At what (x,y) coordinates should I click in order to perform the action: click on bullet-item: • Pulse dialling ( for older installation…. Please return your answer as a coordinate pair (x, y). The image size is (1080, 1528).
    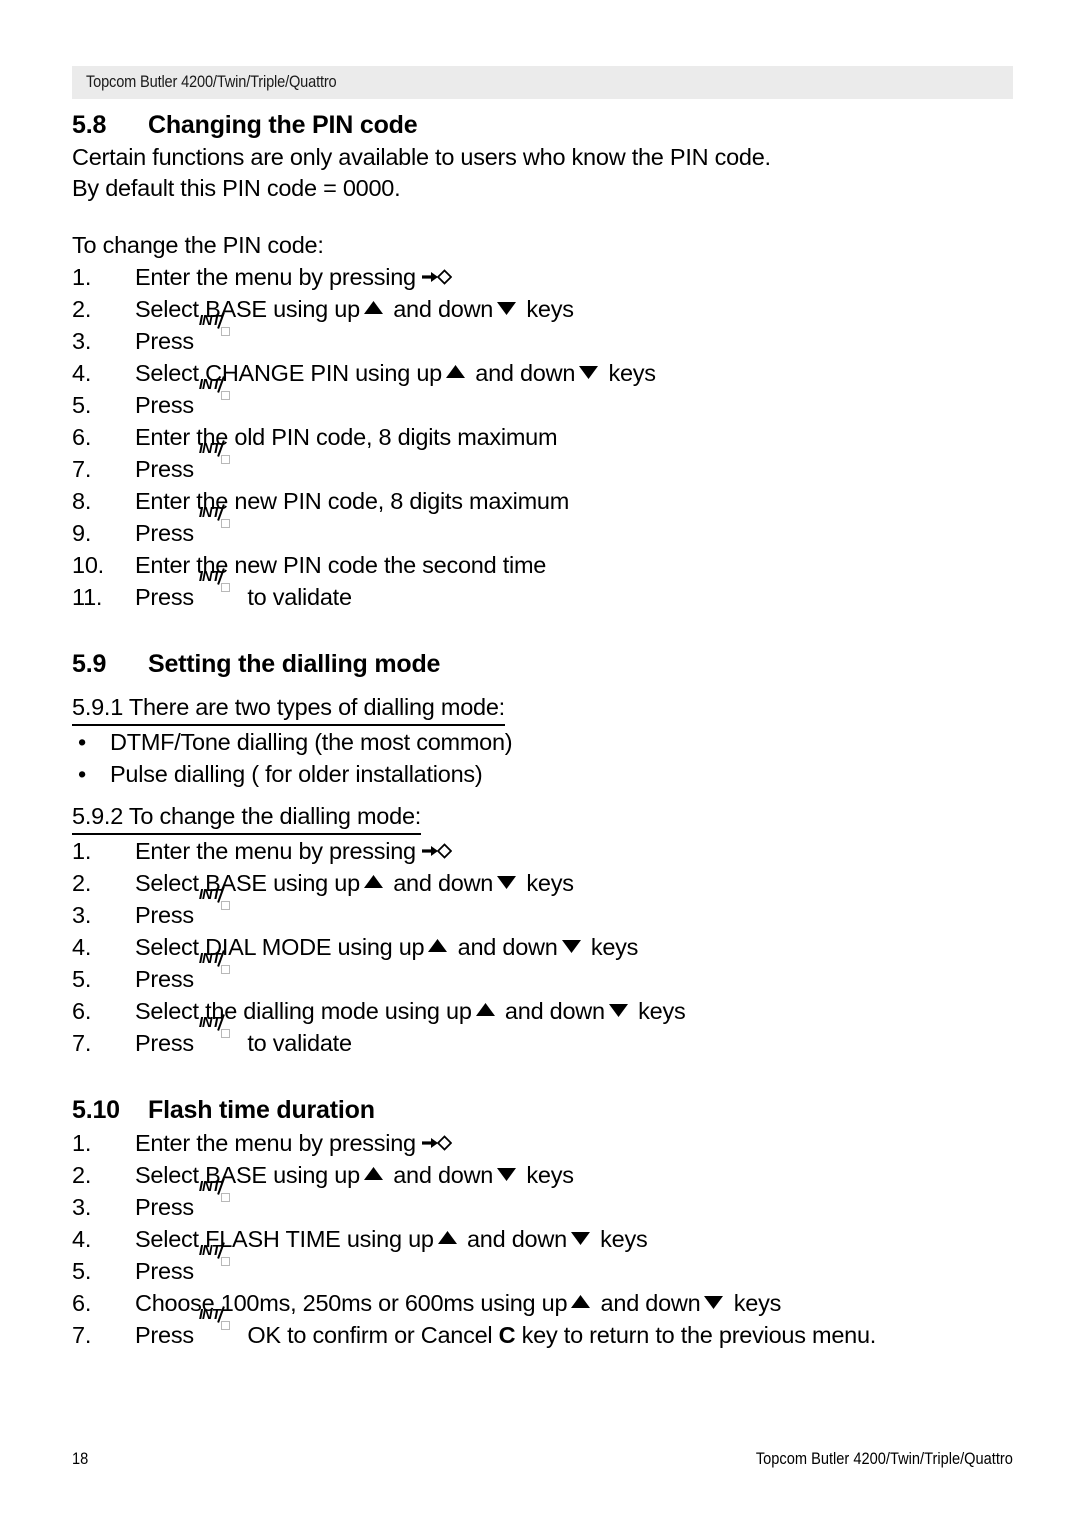
    Looking at the image, I should click on (542, 774).